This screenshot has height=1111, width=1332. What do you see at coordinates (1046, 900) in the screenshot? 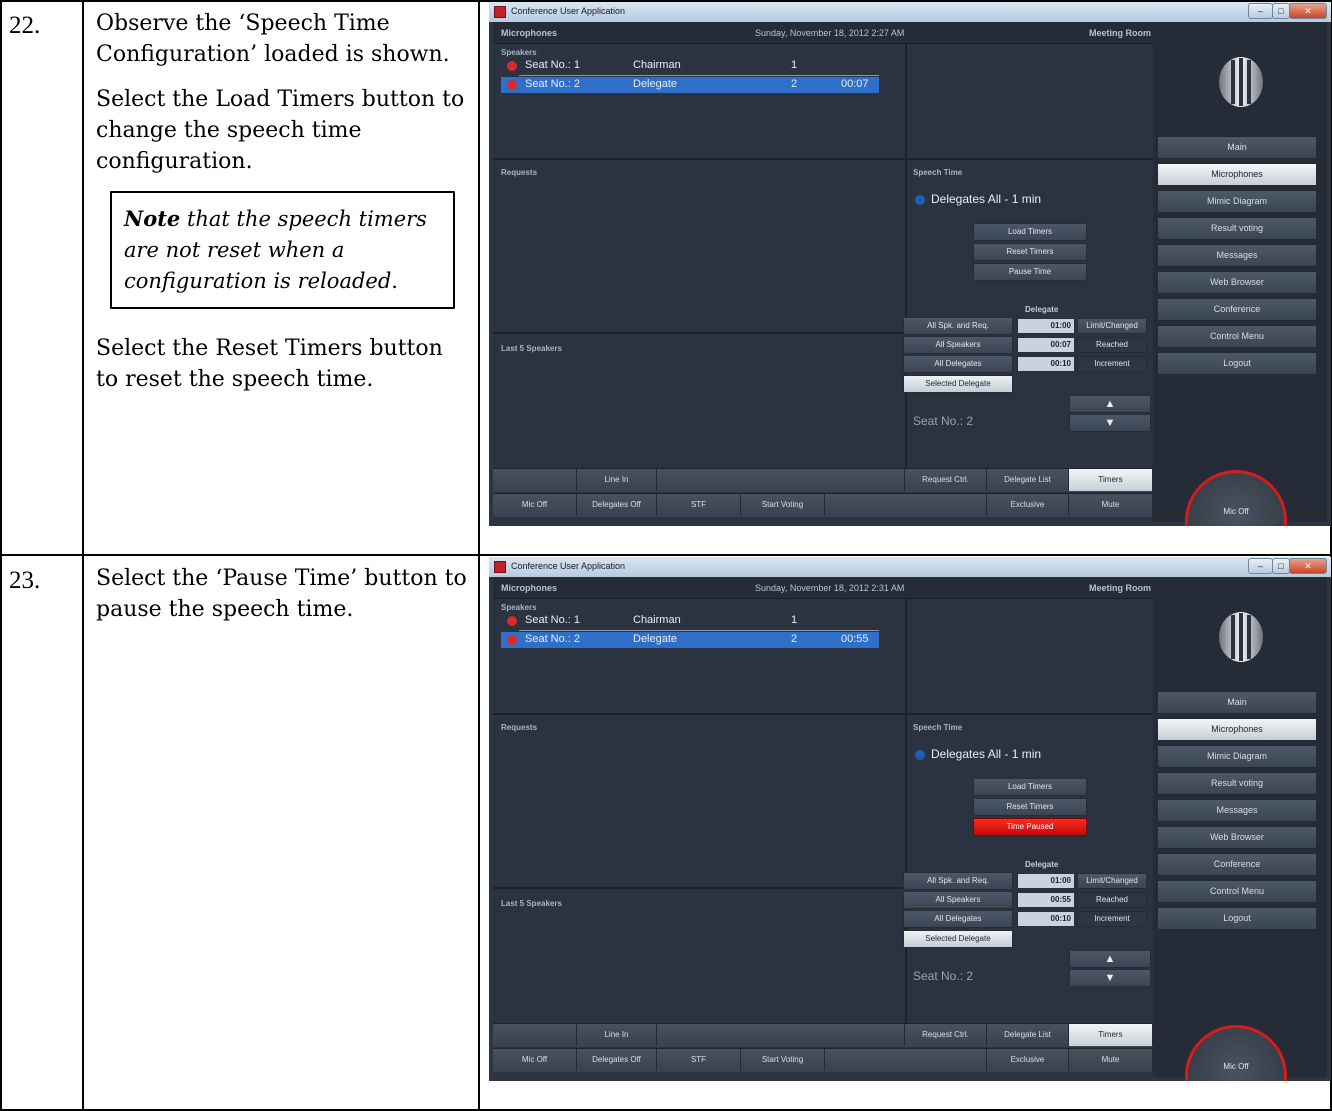
I see `reached-value: 00:55` at bounding box center [1046, 900].